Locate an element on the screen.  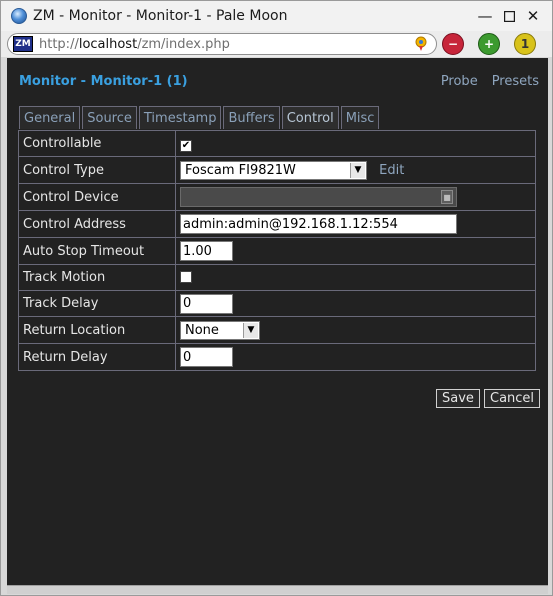
control-device-cell: ■ is located at coordinates (355, 197).